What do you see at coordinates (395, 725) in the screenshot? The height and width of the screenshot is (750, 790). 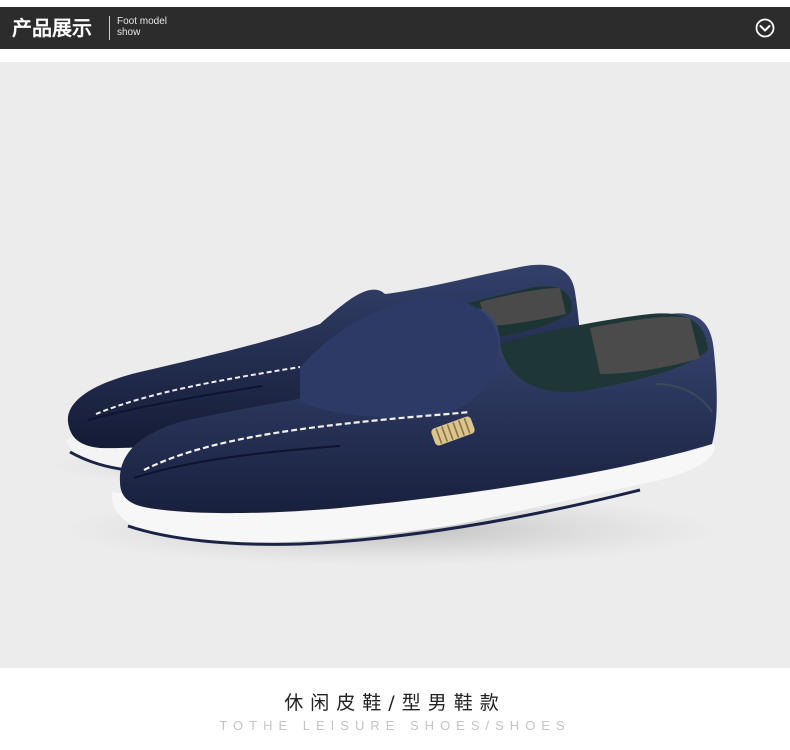 I see `caption-title-en: TOTHE LEISURE SHOES/SHOES` at bounding box center [395, 725].